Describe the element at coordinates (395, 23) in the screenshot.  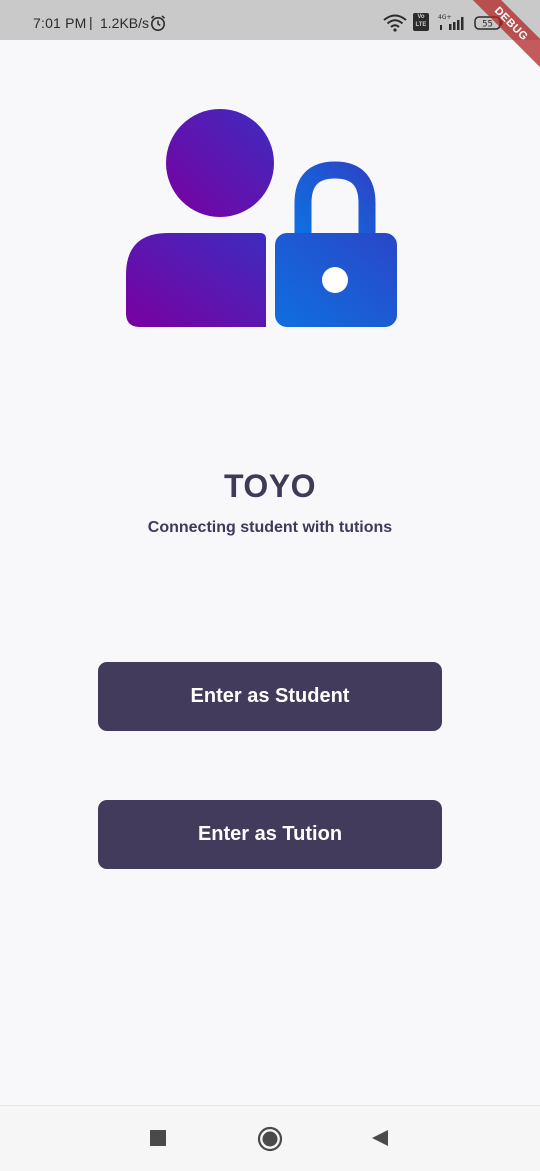
I see `wifi-icon` at that location.